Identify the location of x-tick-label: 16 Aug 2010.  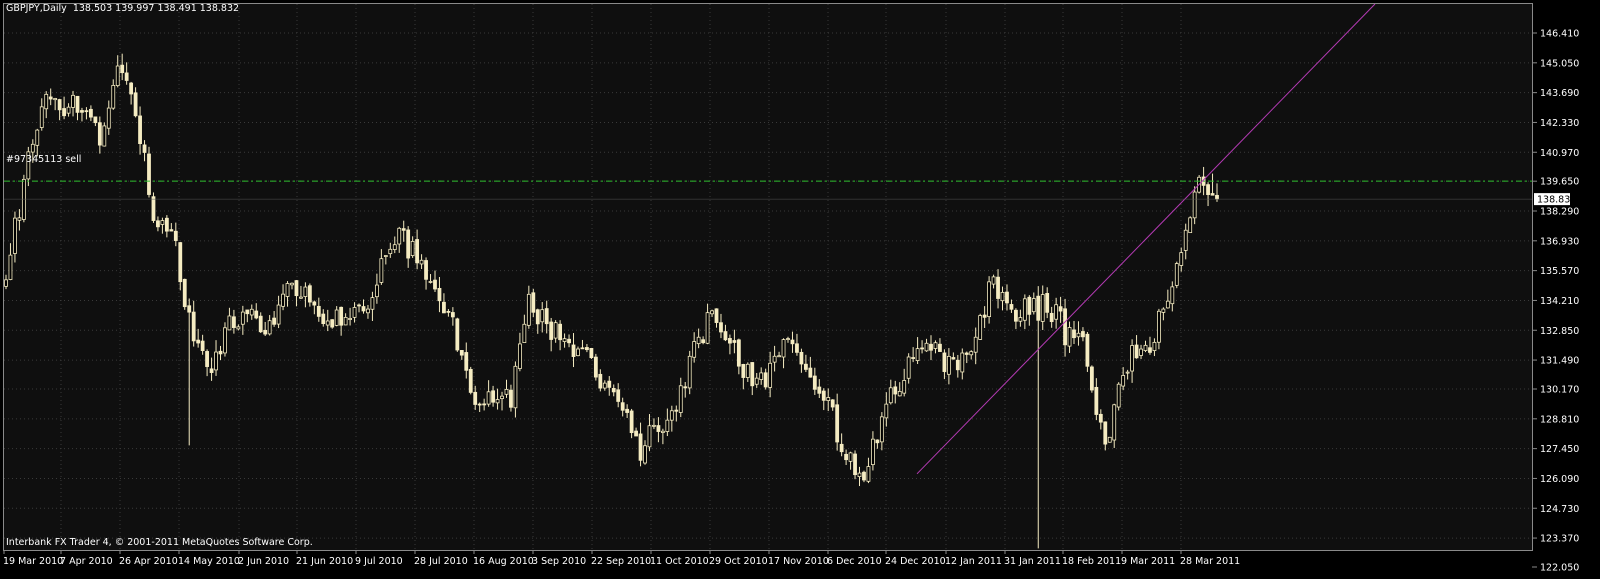
(503, 561).